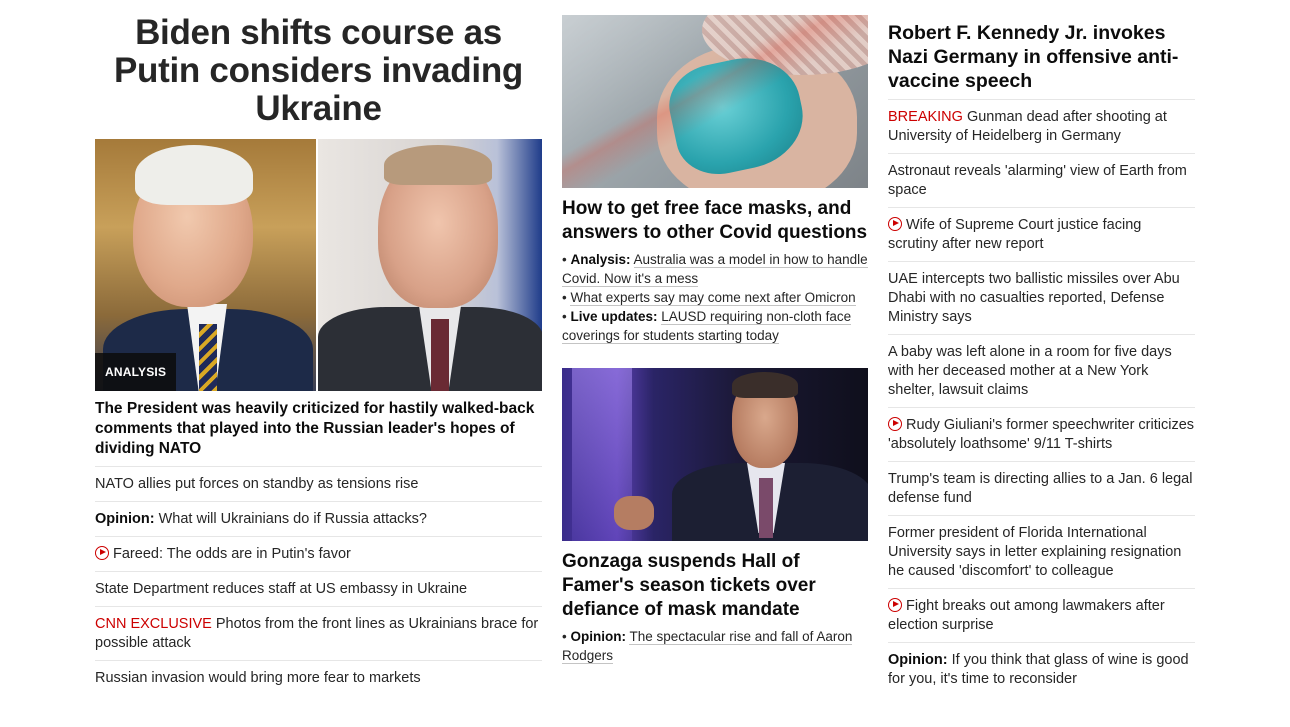 Image resolution: width=1290 pixels, height=727 pixels. I want to click on lead-image: ANALYSIS, so click(318, 265).